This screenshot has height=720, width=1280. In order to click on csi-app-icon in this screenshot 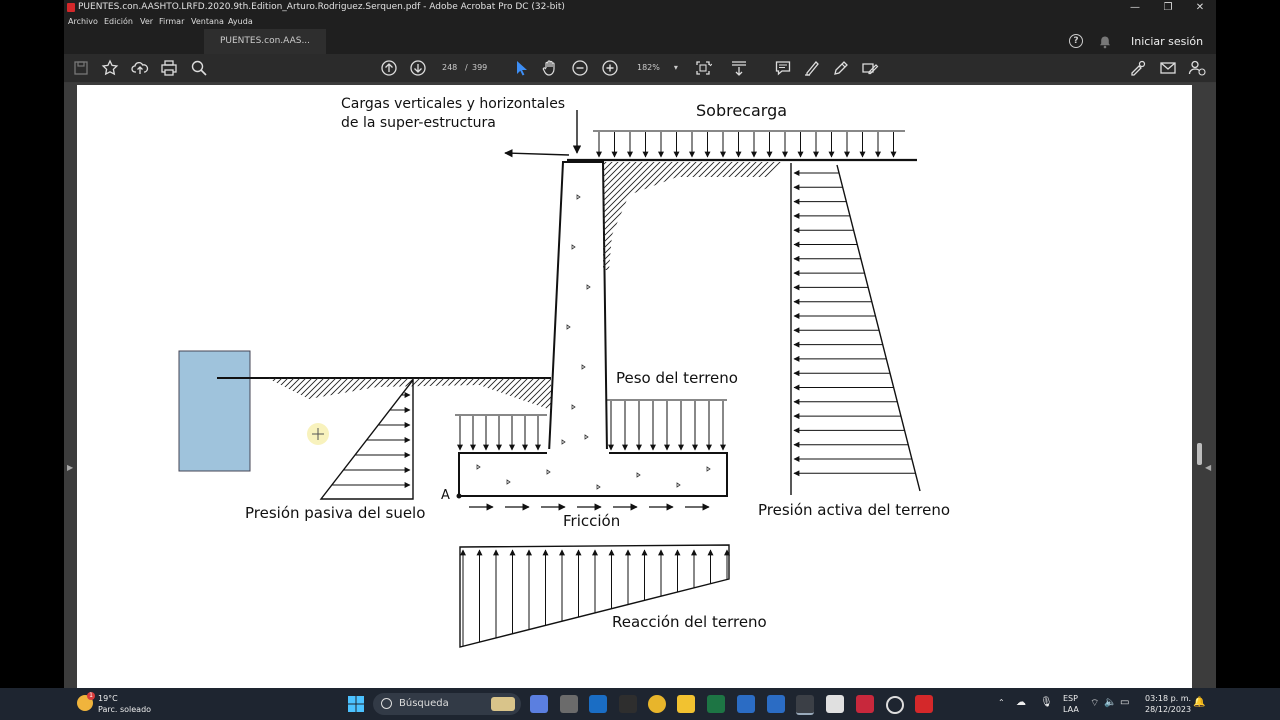, I will do `click(746, 704)`.